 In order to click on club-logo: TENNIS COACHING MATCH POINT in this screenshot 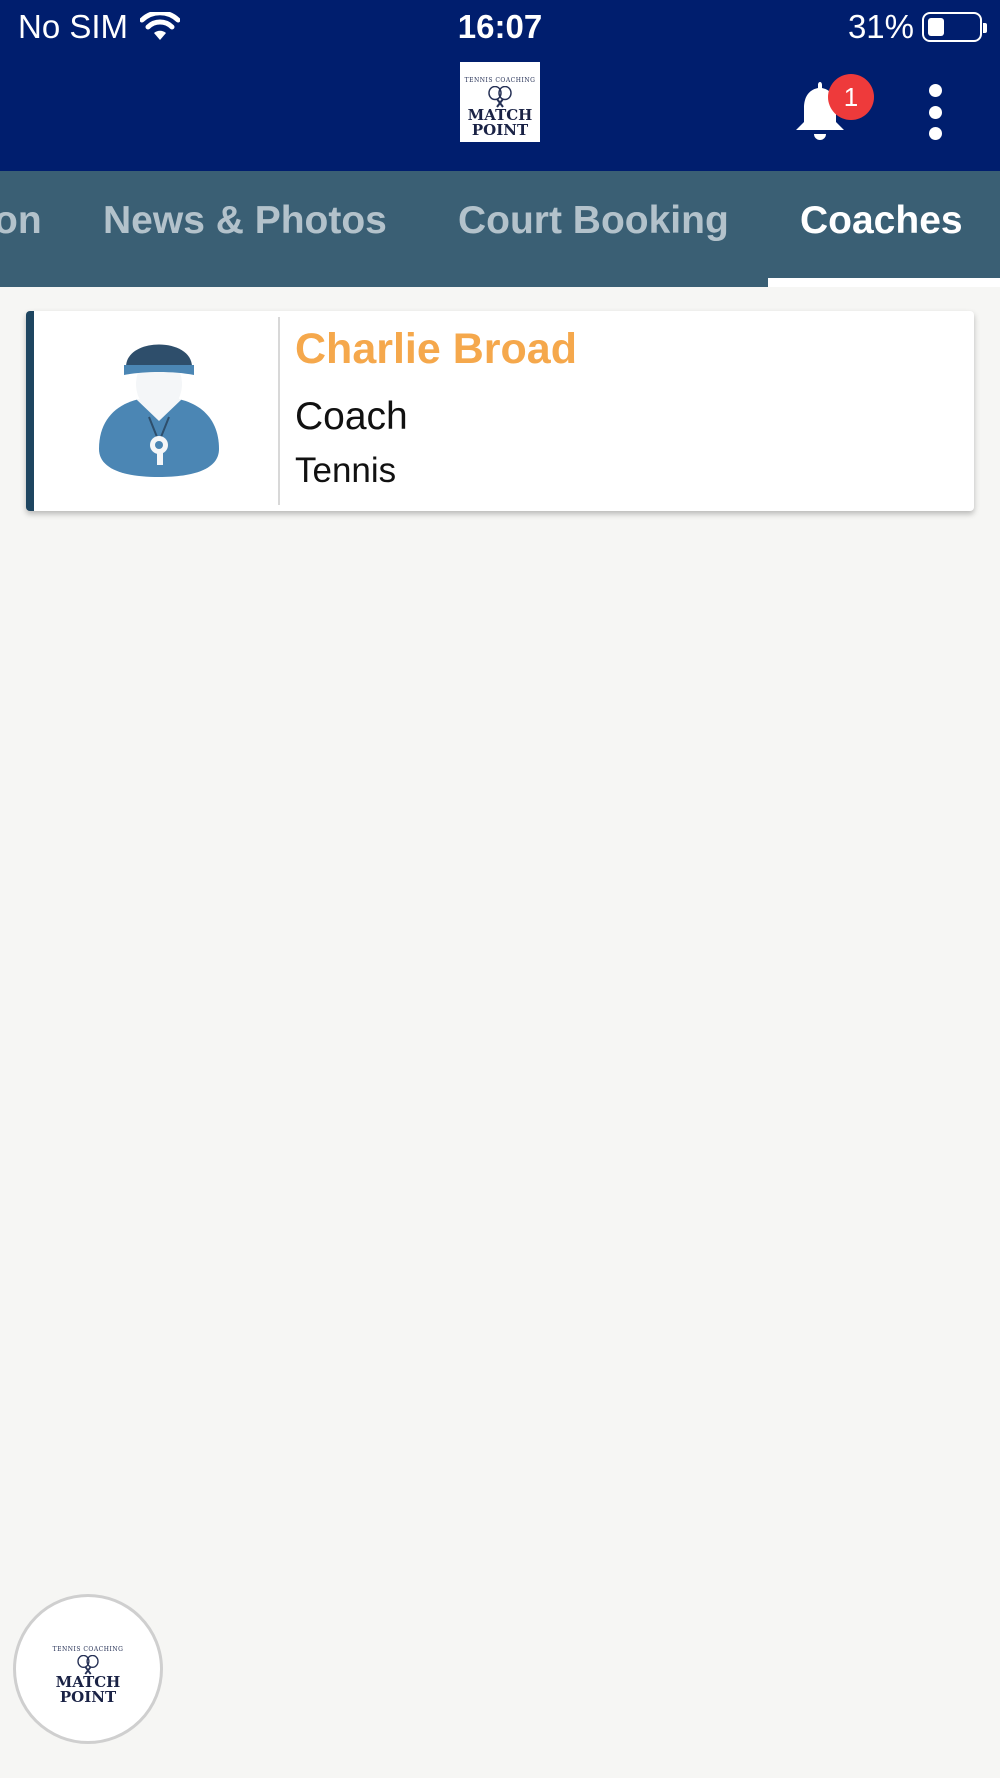, I will do `click(88, 1669)`.